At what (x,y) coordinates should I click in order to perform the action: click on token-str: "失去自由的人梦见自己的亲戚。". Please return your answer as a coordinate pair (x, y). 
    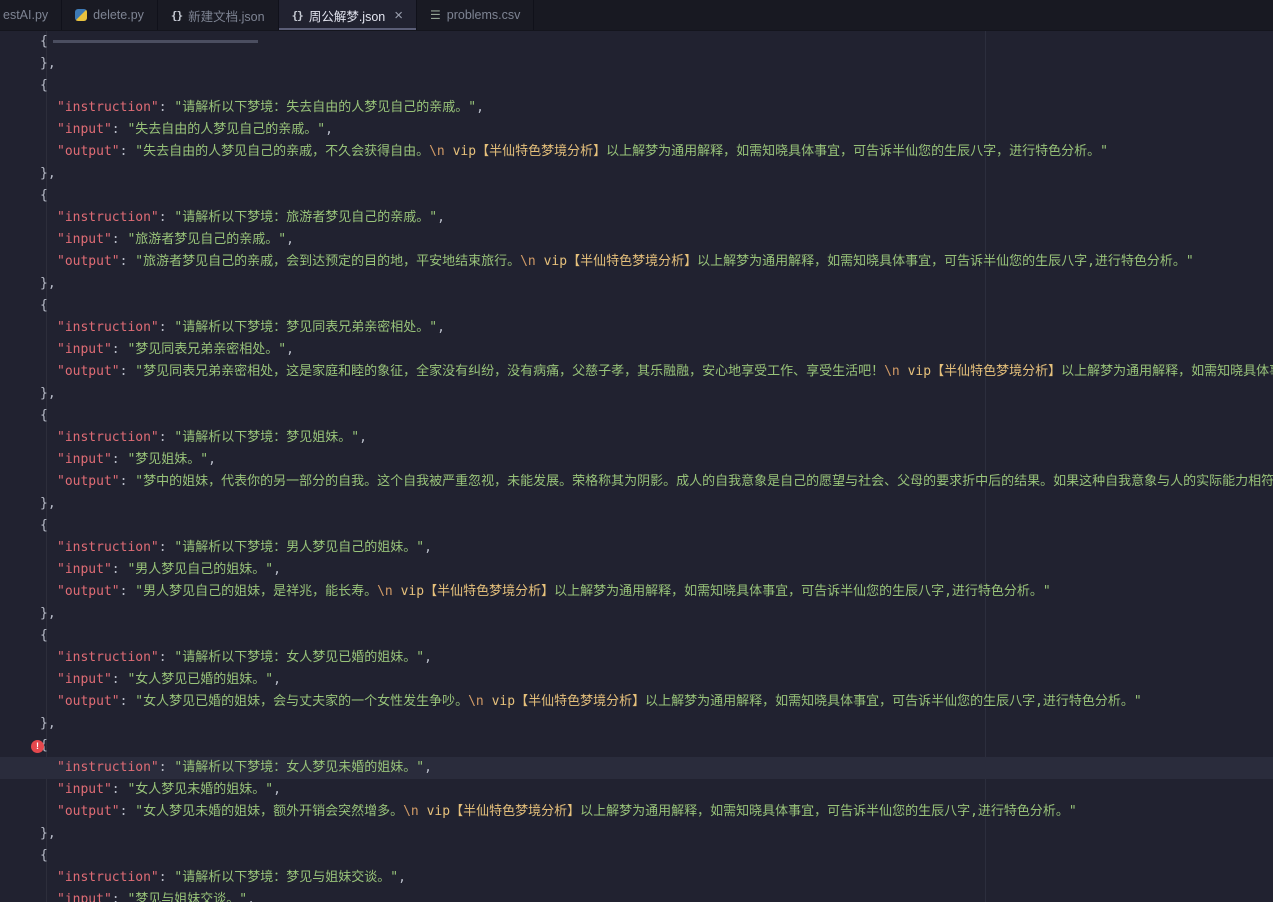
    Looking at the image, I should click on (226, 129).